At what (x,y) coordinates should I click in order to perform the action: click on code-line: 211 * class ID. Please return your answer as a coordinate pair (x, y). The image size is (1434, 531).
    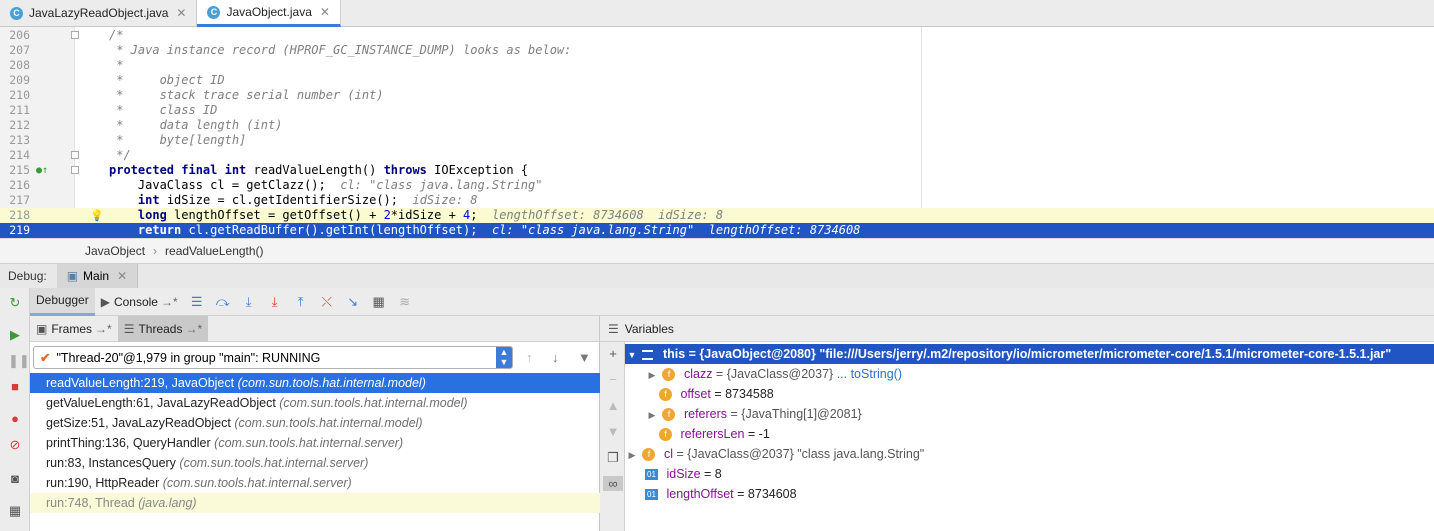
    Looking at the image, I should click on (717, 110).